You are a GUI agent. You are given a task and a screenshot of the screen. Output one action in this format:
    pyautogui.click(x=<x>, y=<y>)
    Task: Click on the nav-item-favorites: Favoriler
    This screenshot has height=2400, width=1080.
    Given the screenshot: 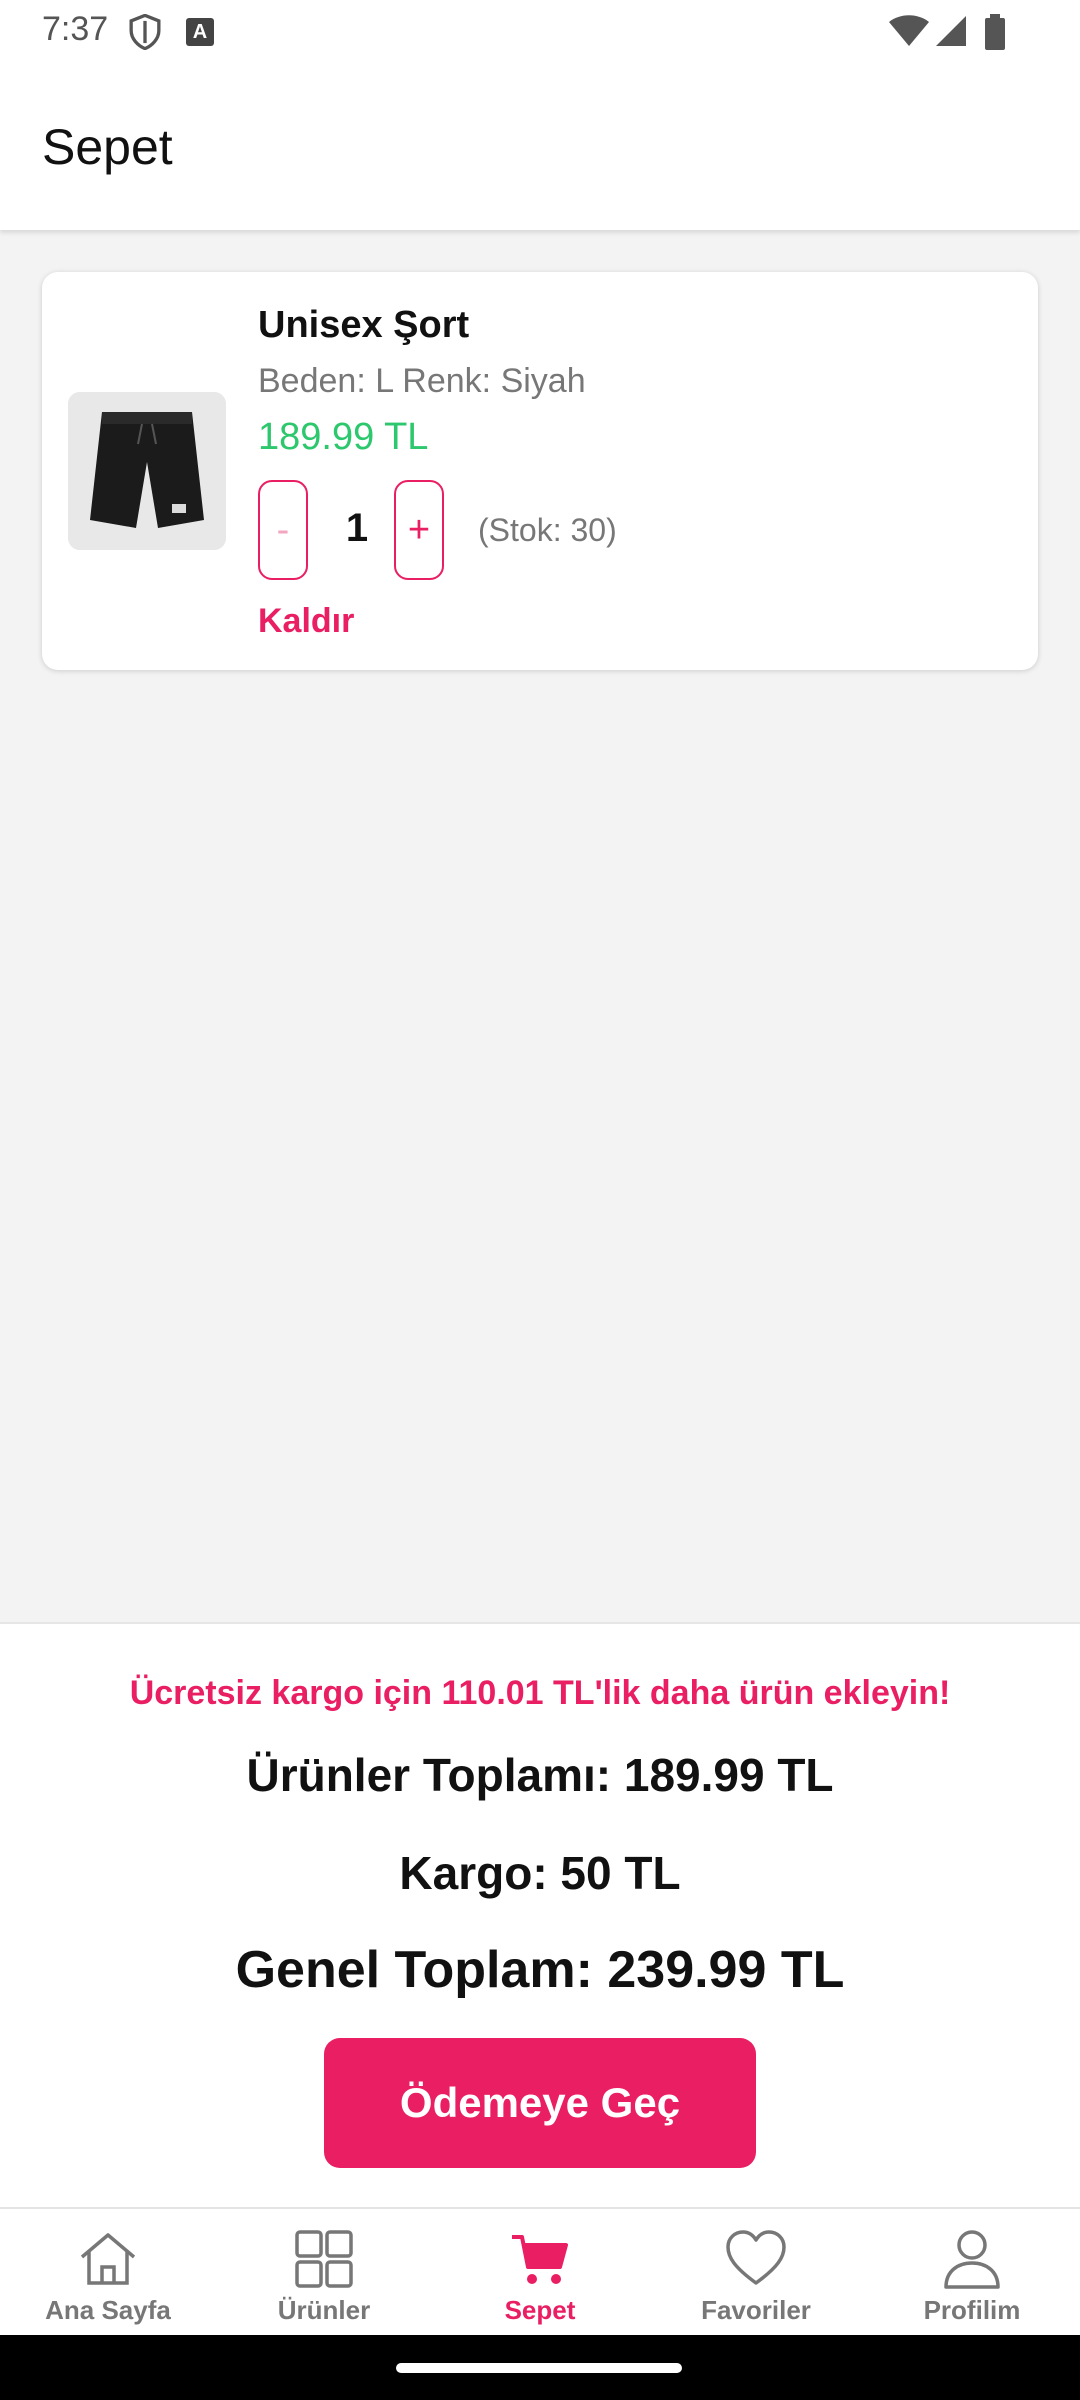 What is the action you would take?
    pyautogui.click(x=756, y=2273)
    